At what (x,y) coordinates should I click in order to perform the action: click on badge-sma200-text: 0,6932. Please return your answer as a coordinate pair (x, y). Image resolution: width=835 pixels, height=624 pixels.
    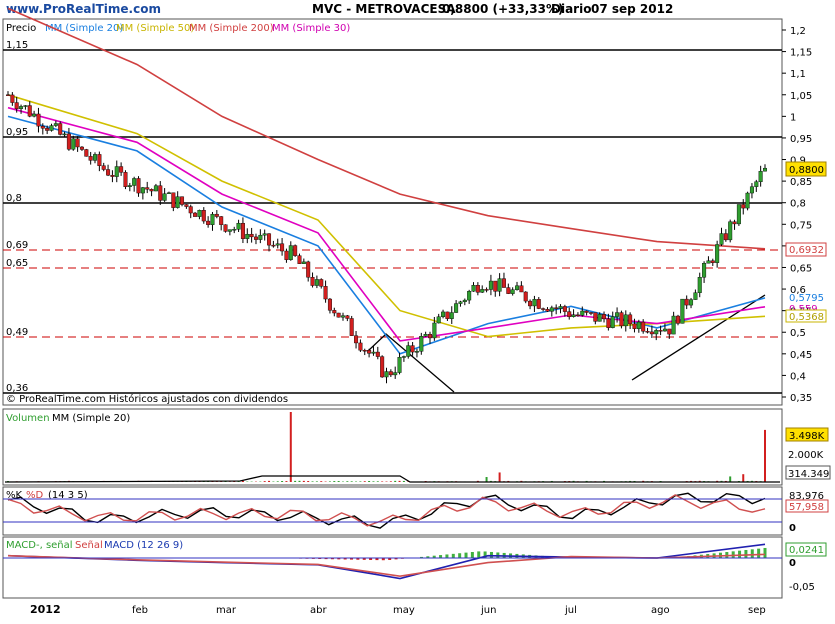
    Looking at the image, I should click on (806, 250).